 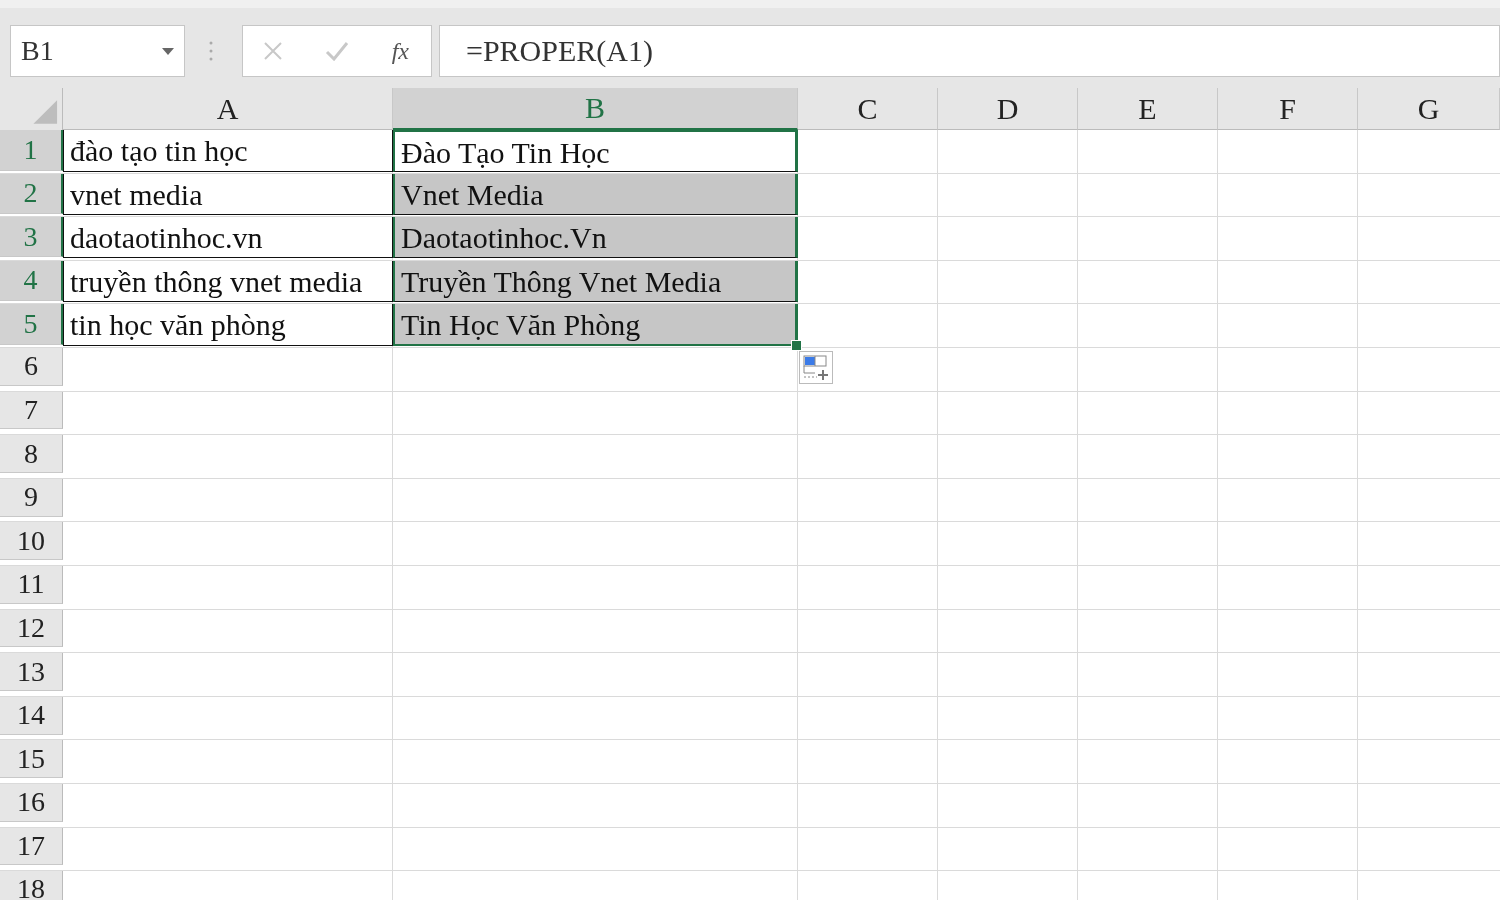 What do you see at coordinates (31, 281) in the screenshot?
I see `row-header: 4` at bounding box center [31, 281].